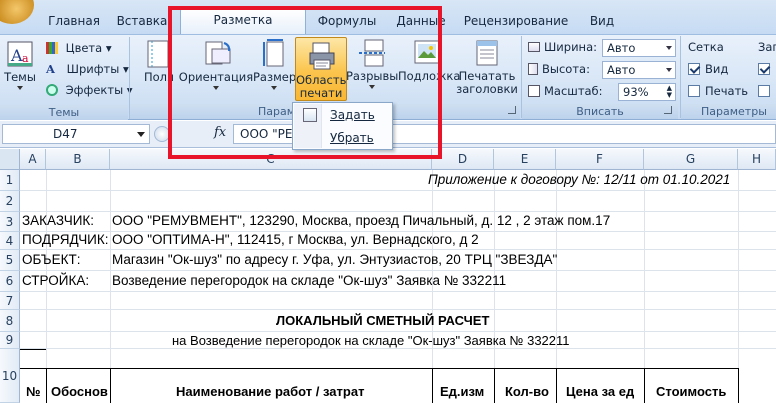  Describe the element at coordinates (158, 54) in the screenshot. I see `margins-icon` at that location.